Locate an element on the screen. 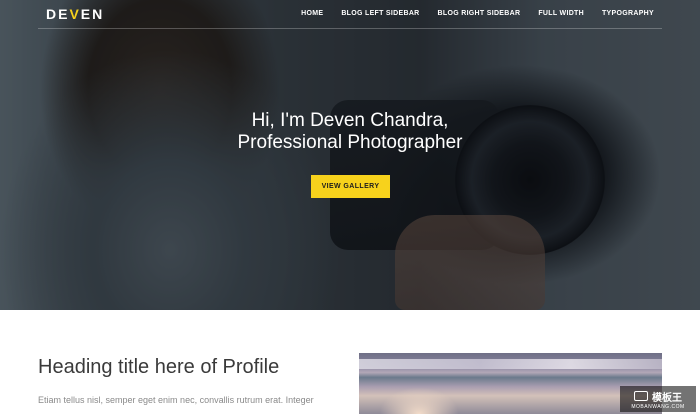 The width and height of the screenshot is (700, 414). nav-divider is located at coordinates (350, 28).